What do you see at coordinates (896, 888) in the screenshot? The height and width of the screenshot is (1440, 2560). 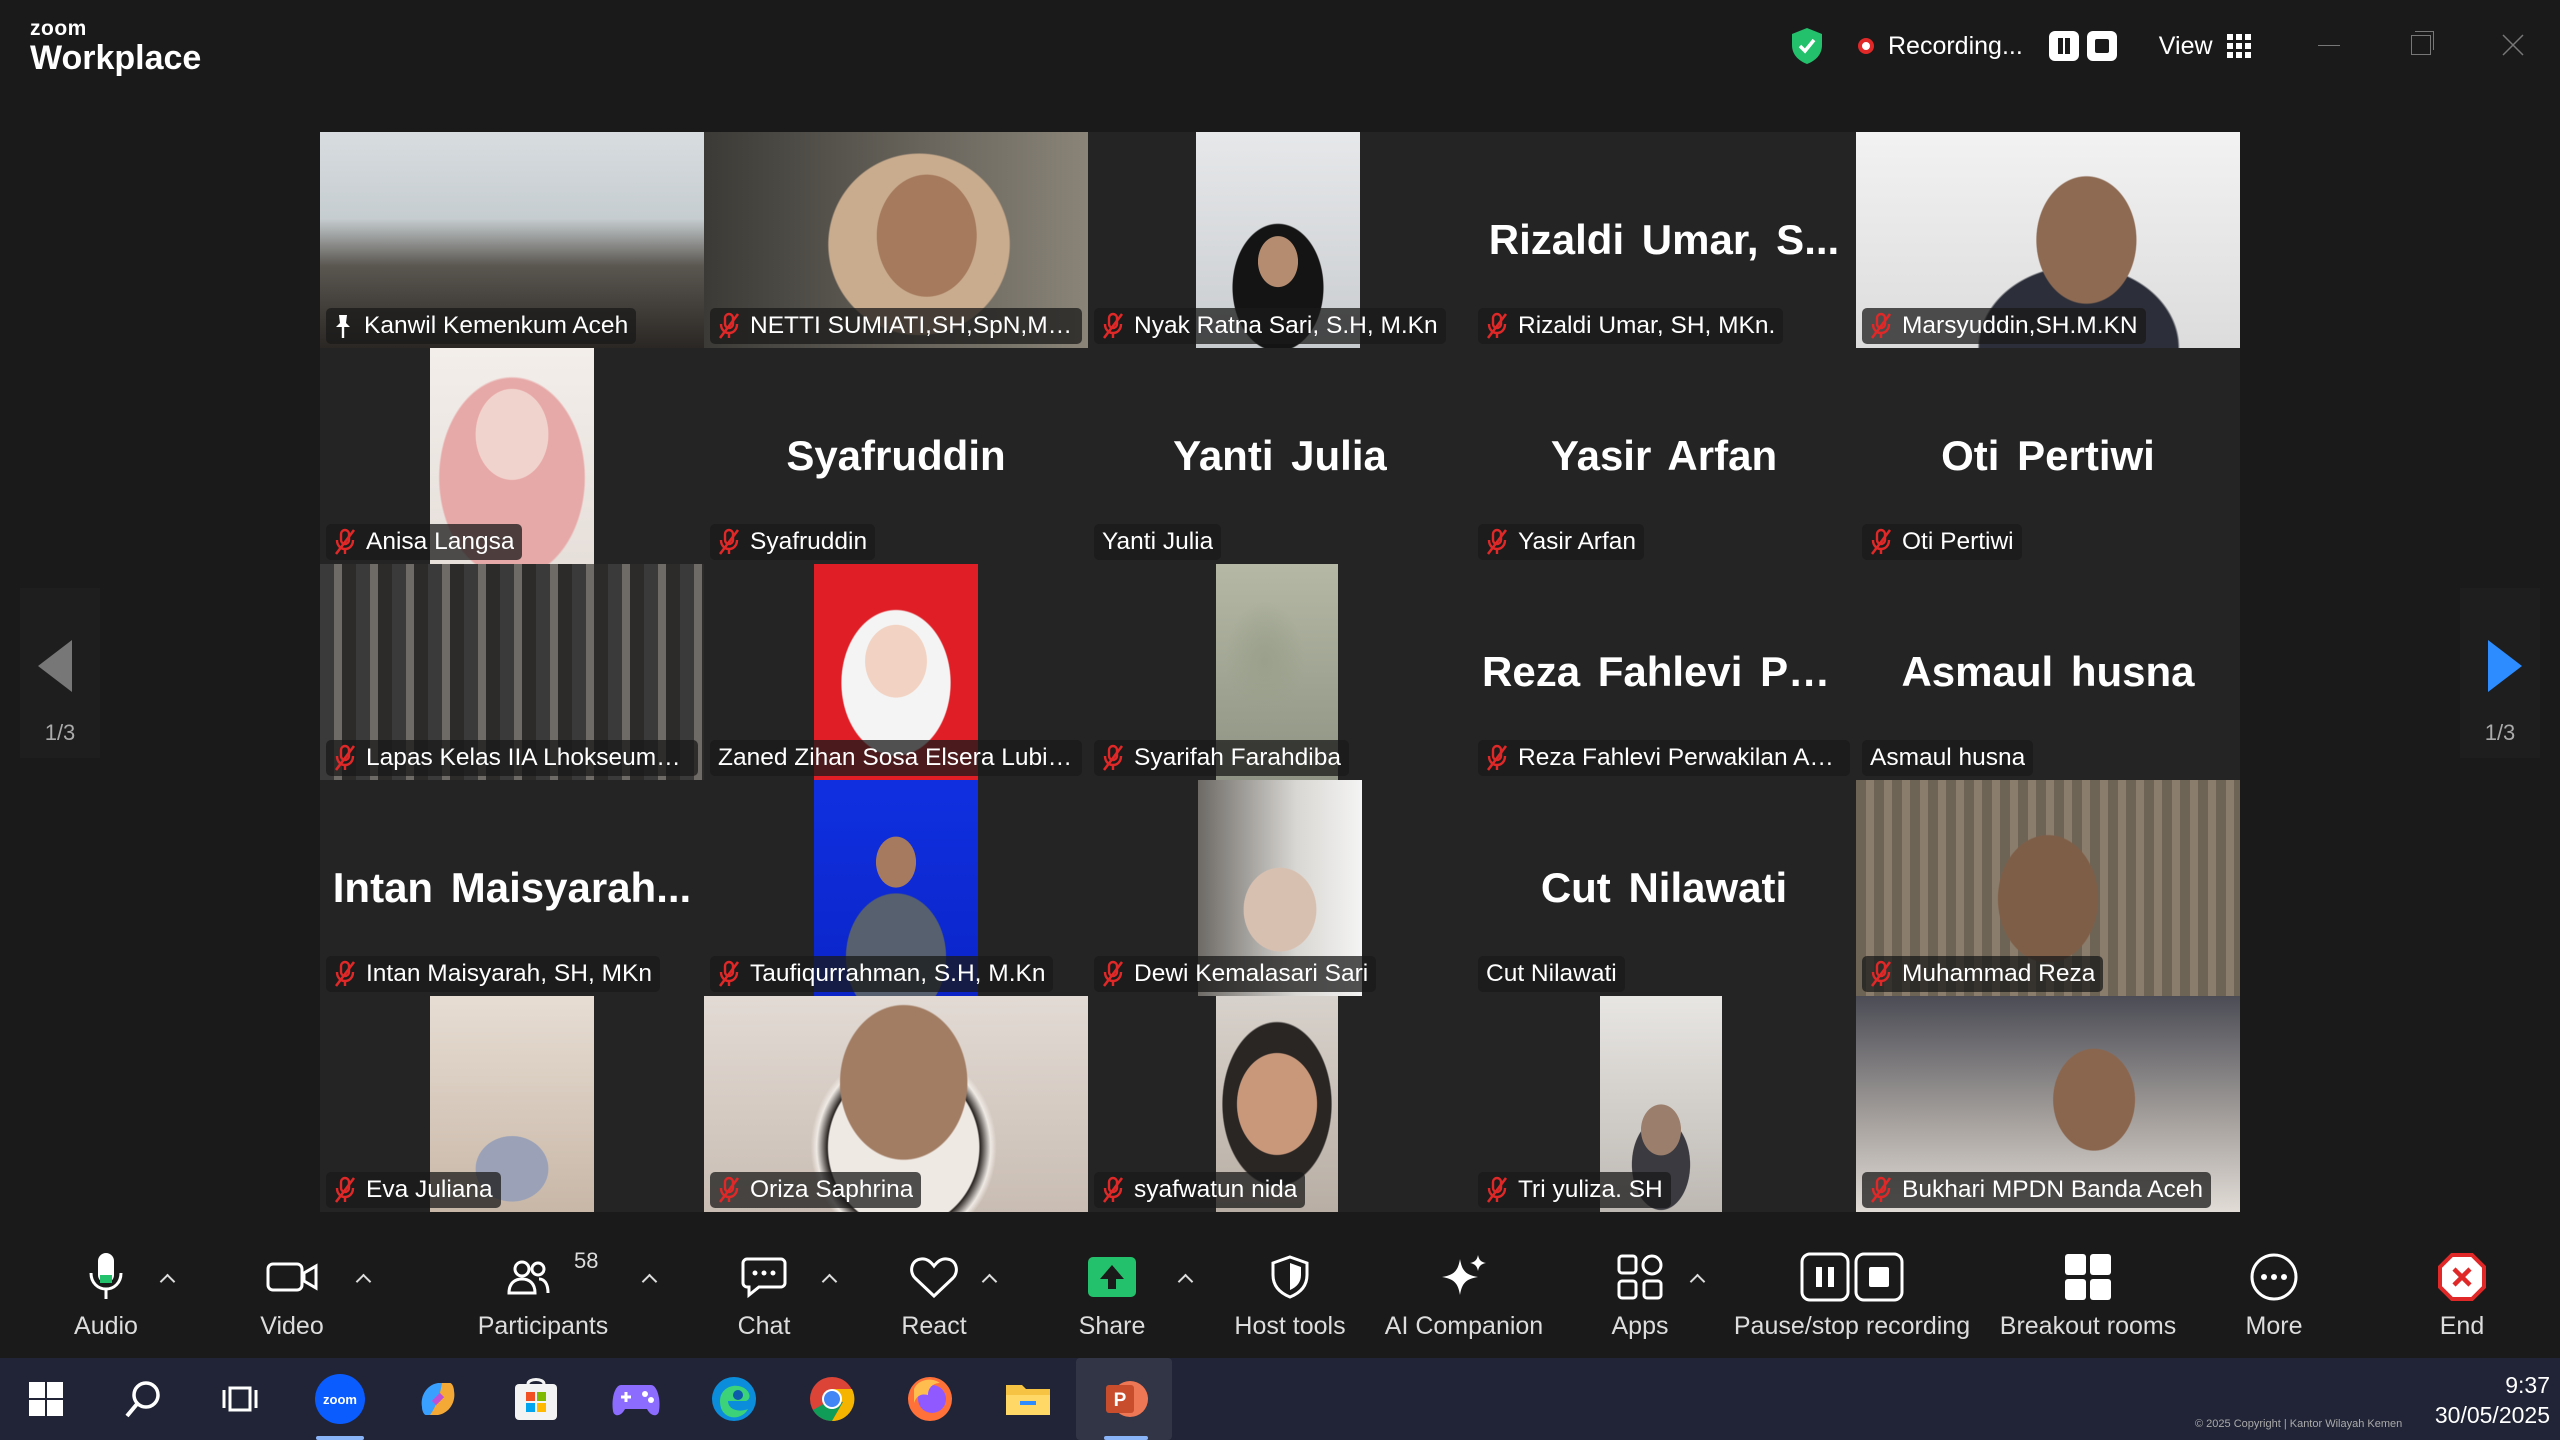 I see `participant-tile: Taufiqurrahman, S.H, M.Kn` at bounding box center [896, 888].